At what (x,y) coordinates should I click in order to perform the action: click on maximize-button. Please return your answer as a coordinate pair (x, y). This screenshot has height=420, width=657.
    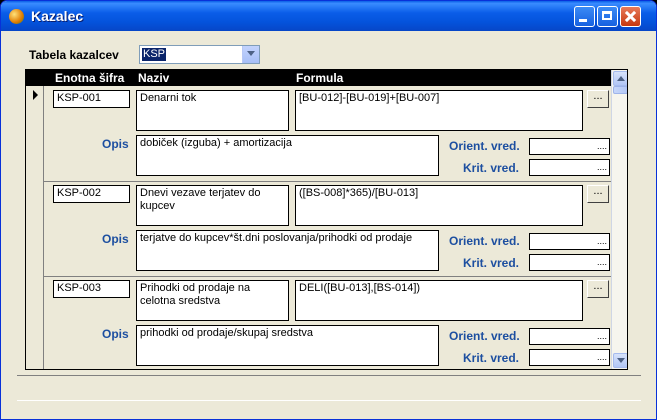
    Looking at the image, I should click on (607, 16).